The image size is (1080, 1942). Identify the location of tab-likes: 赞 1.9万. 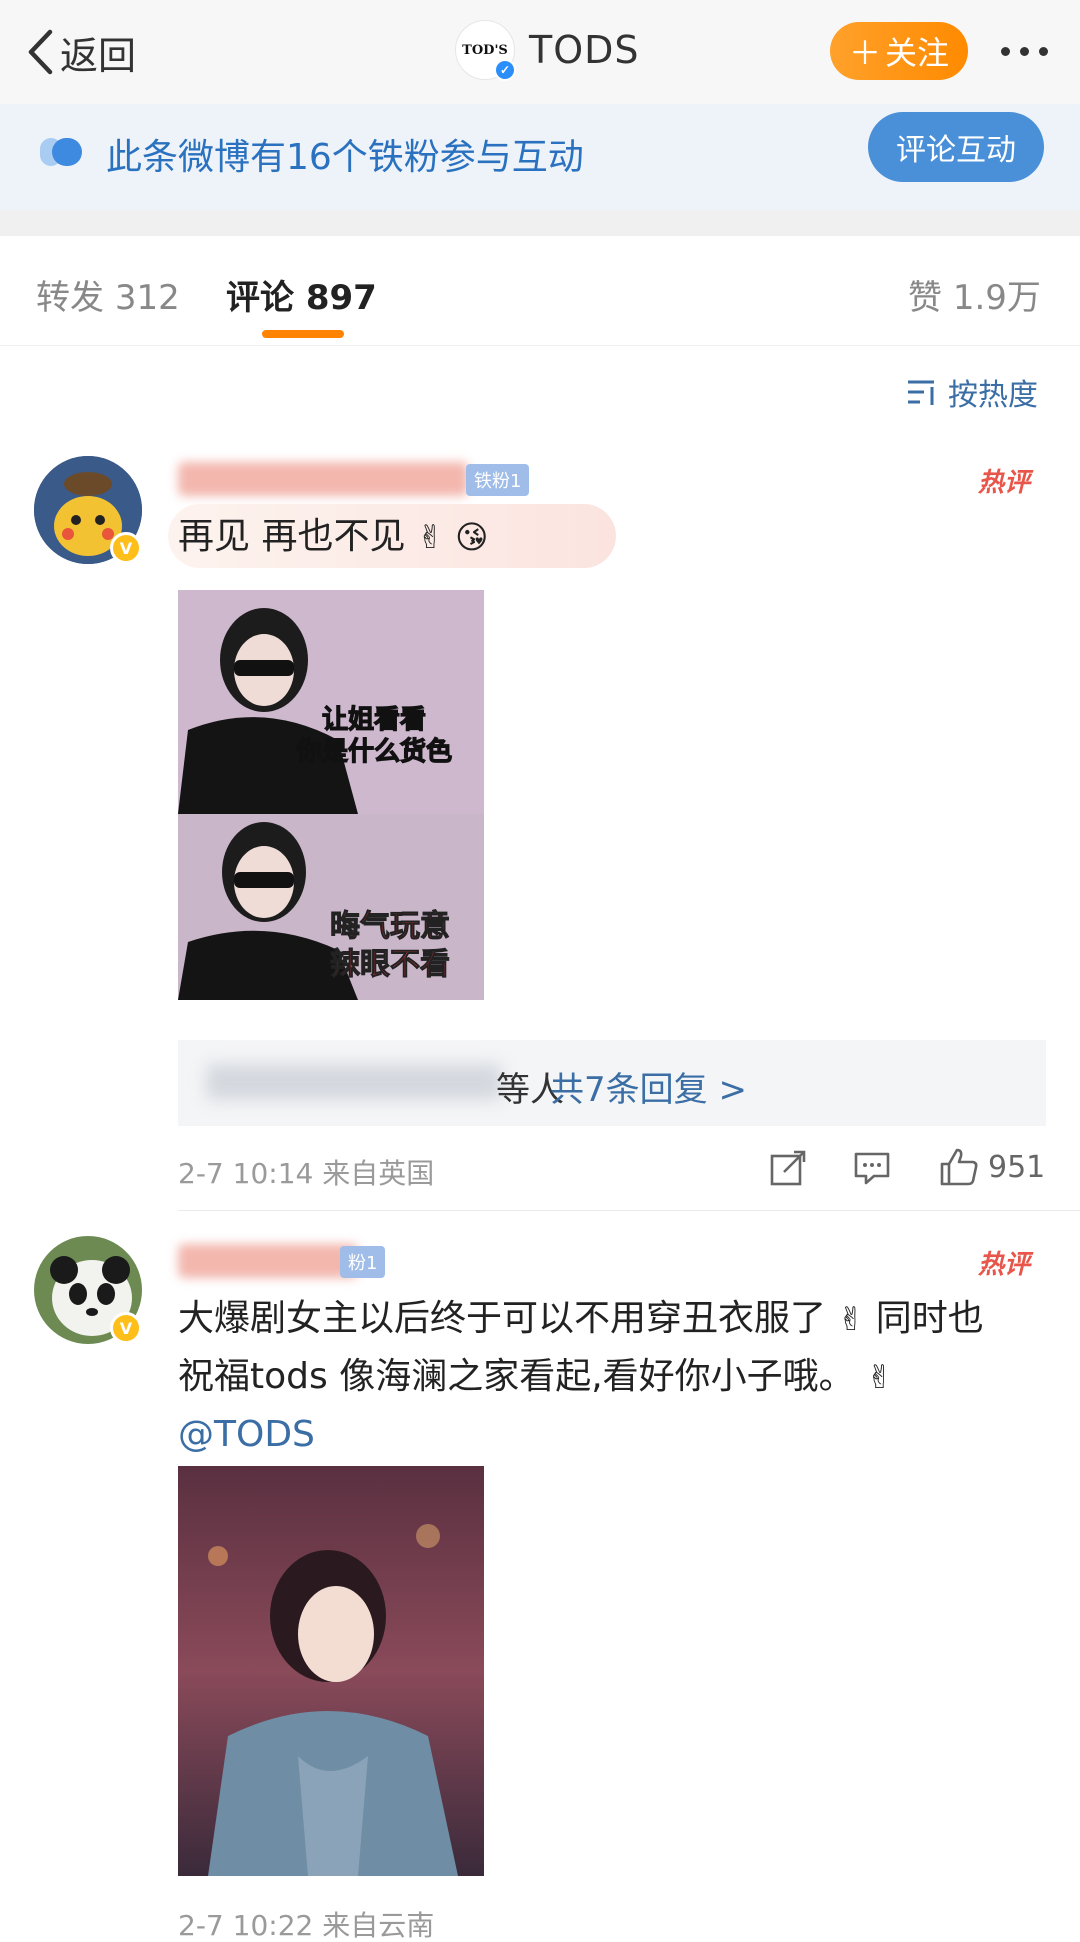
(974, 294).